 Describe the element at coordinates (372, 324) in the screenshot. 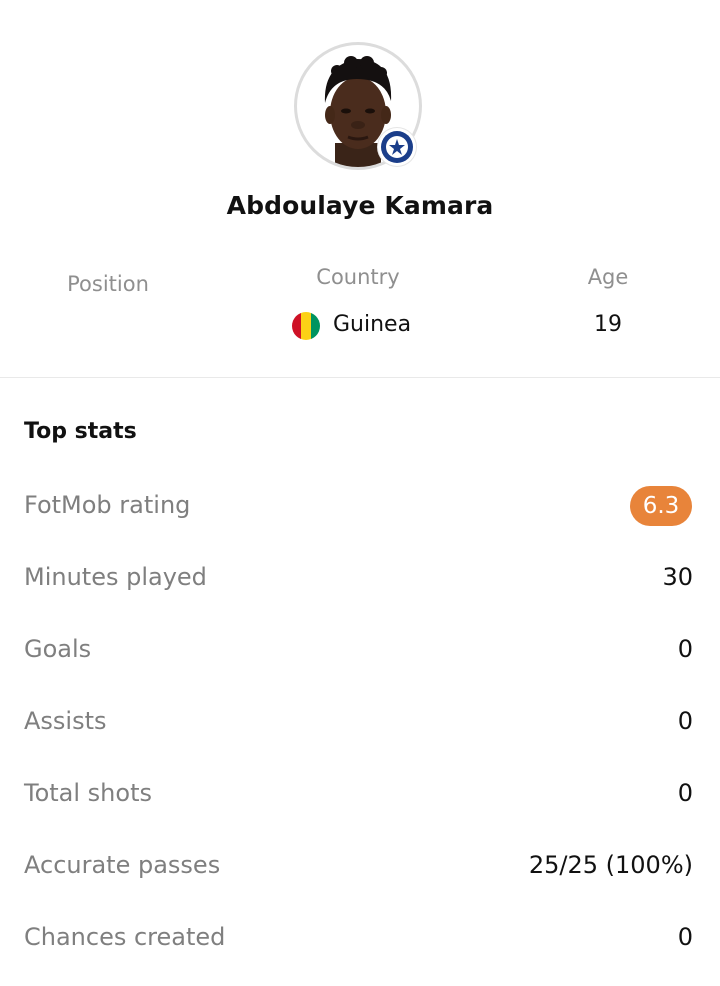

I see `country-value: Guinea` at that location.